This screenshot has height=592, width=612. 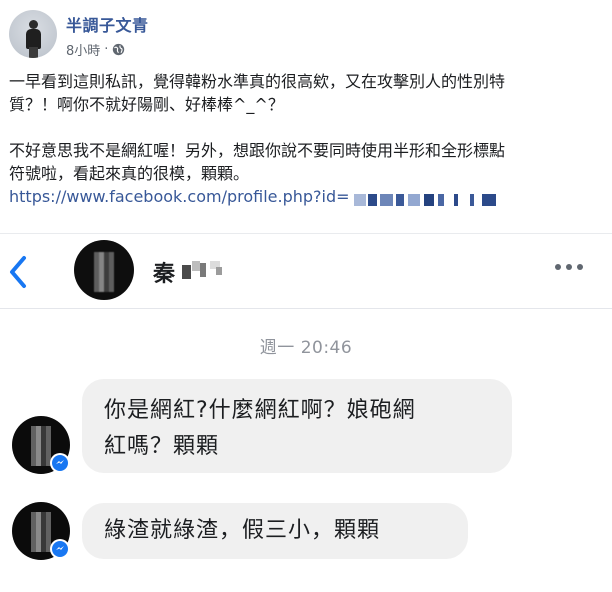 What do you see at coordinates (306, 33) in the screenshot?
I see `post-header: 半調子文青 8小時 ·` at bounding box center [306, 33].